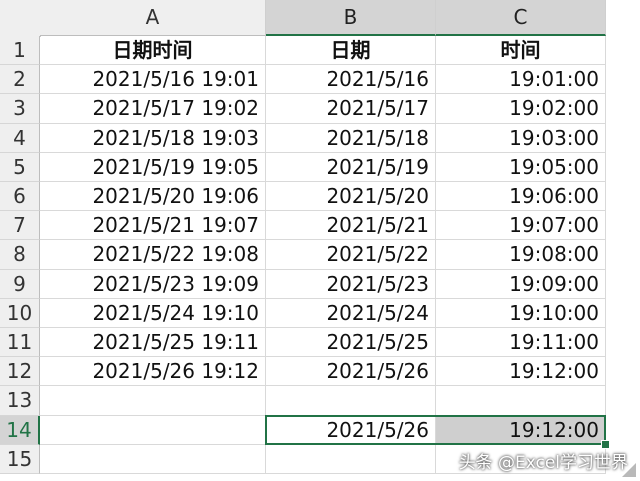 The width and height of the screenshot is (640, 481). Describe the element at coordinates (351, 18) in the screenshot. I see `column-header-b: B` at that location.